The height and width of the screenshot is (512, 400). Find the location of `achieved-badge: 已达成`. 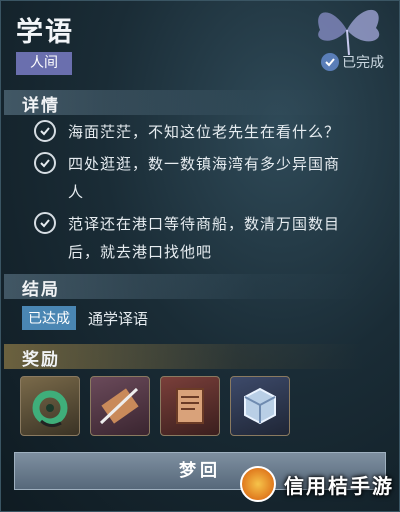

achieved-badge: 已达成 is located at coordinates (49, 318).